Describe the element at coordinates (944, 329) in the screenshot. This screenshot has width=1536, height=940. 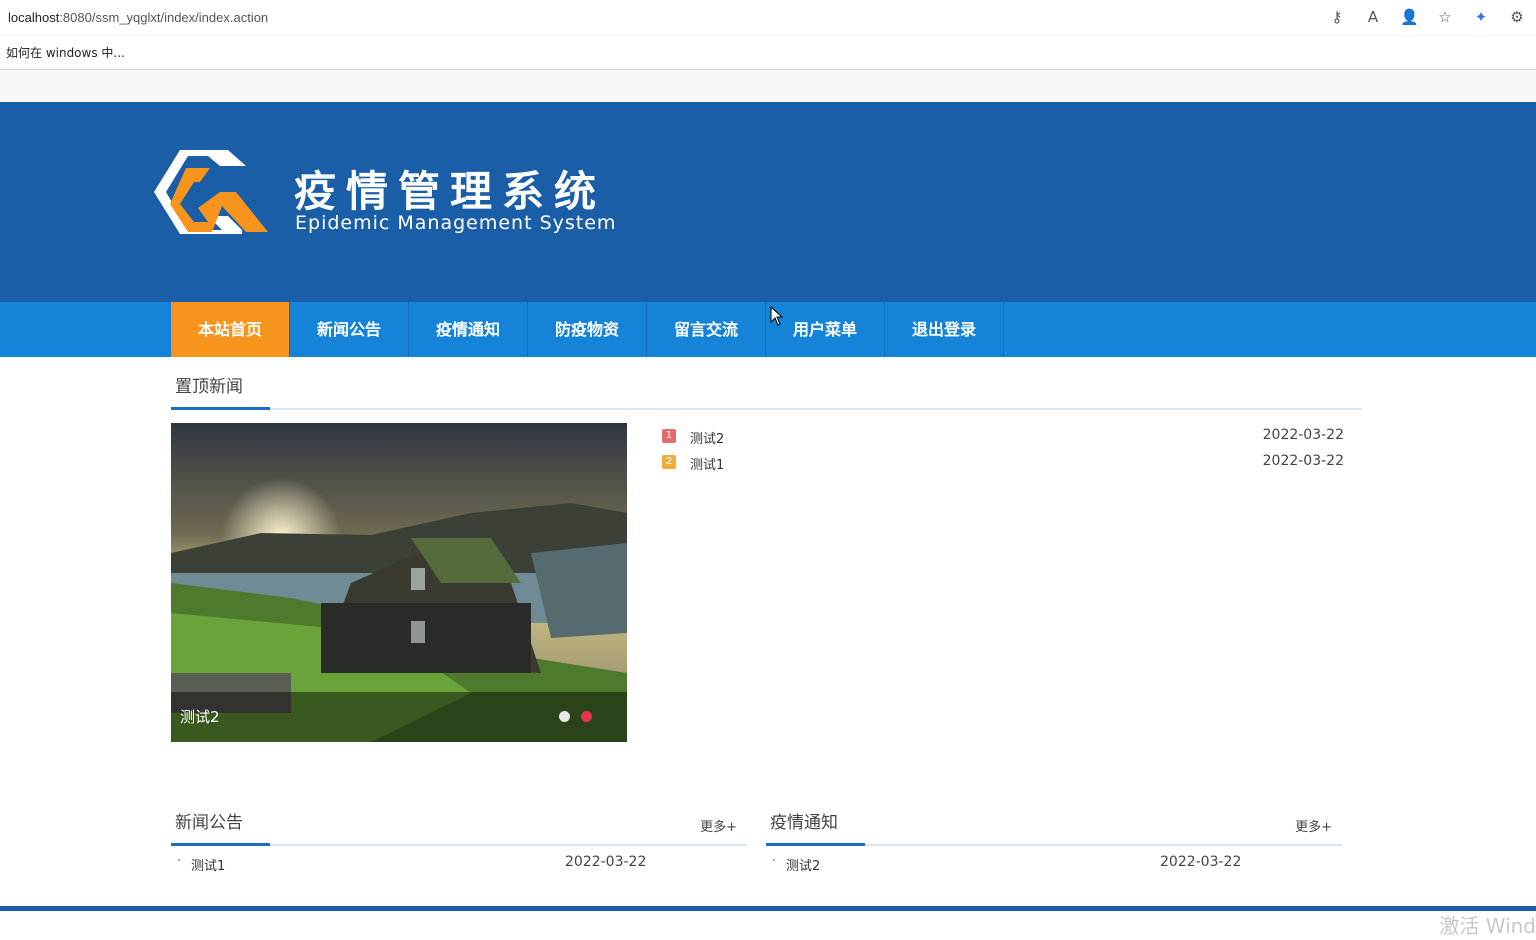
I see `nav-item-logout: 退出登录` at that location.